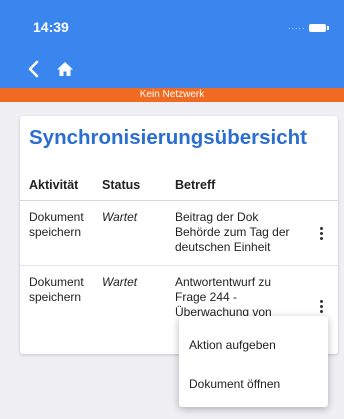  I want to click on subject-line: Beitrag der Dok, so click(217, 217).